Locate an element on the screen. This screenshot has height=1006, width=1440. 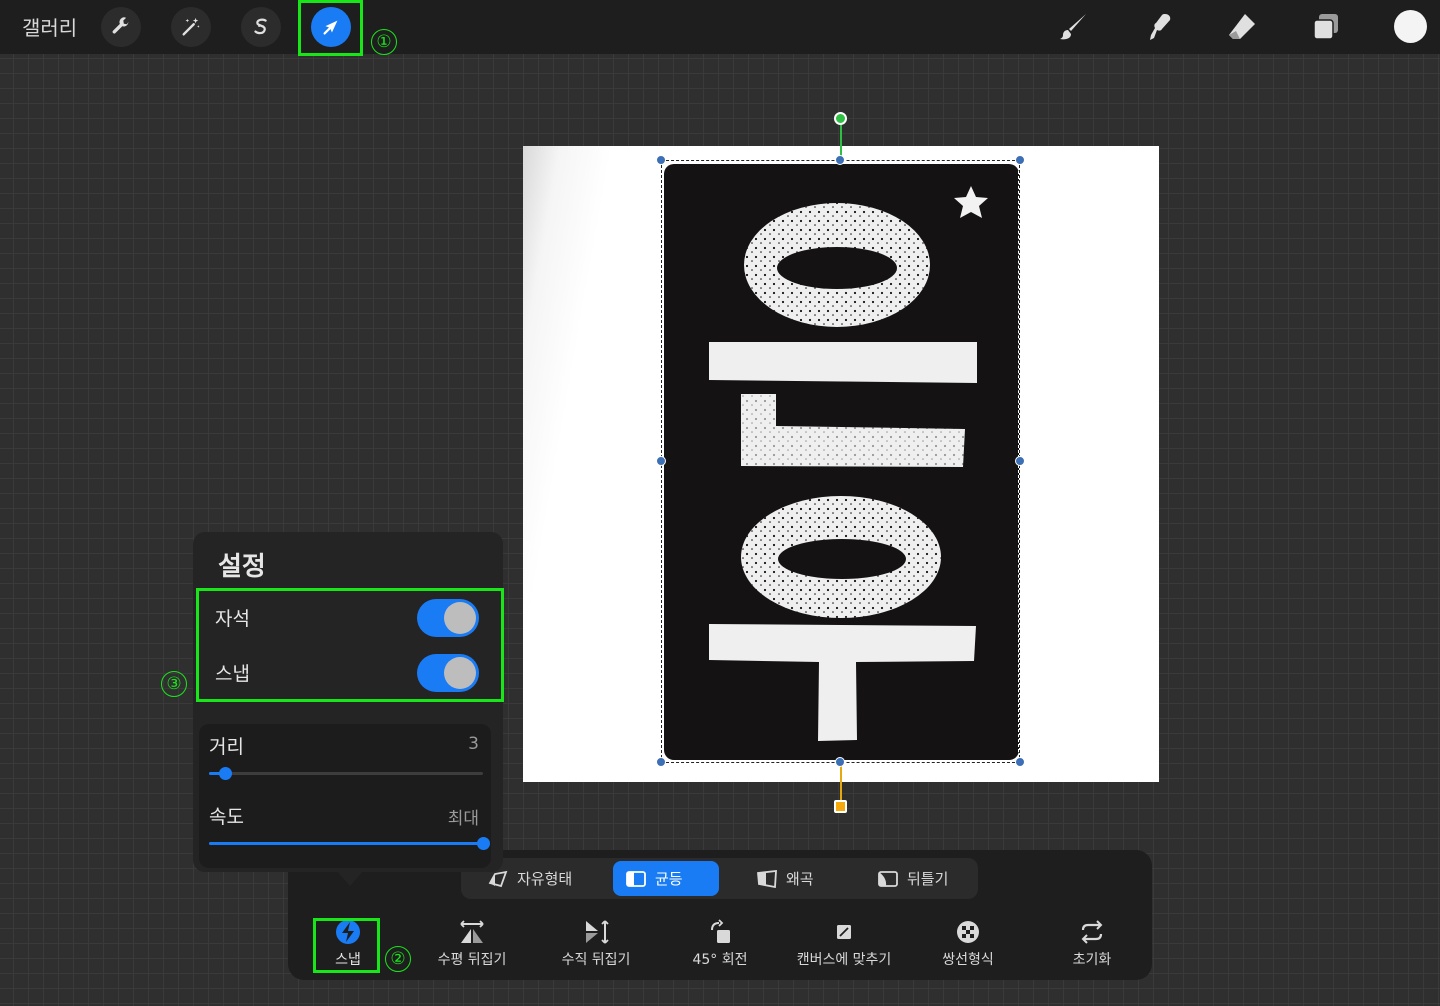
flip-vertical-label: 수직 뒤집기 is located at coordinates (596, 960).